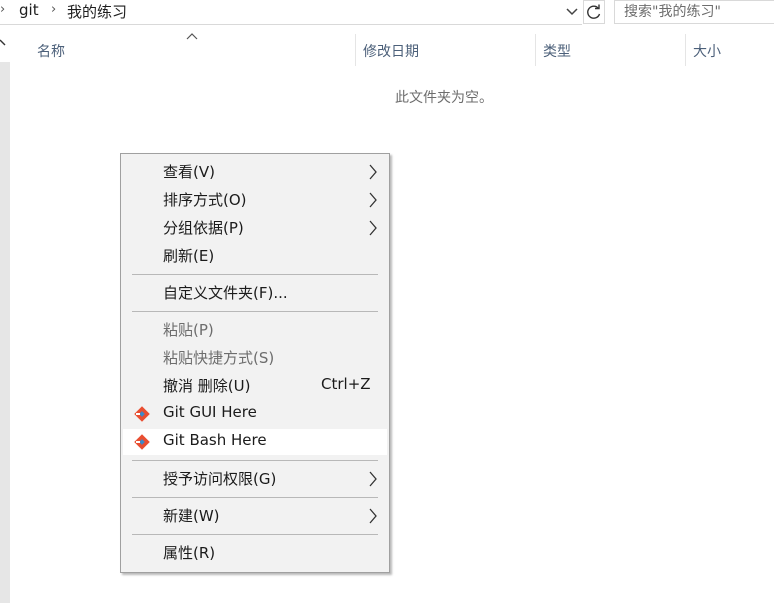 This screenshot has width=774, height=603. What do you see at coordinates (391, 51) in the screenshot?
I see `column-date-modified: 修改日期` at bounding box center [391, 51].